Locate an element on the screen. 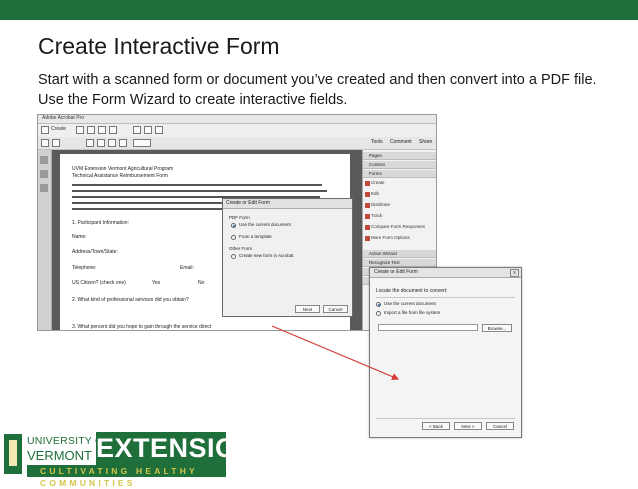 Image resolution: width=638 pixels, height=489 pixels. more-options-icon is located at coordinates (367, 238).